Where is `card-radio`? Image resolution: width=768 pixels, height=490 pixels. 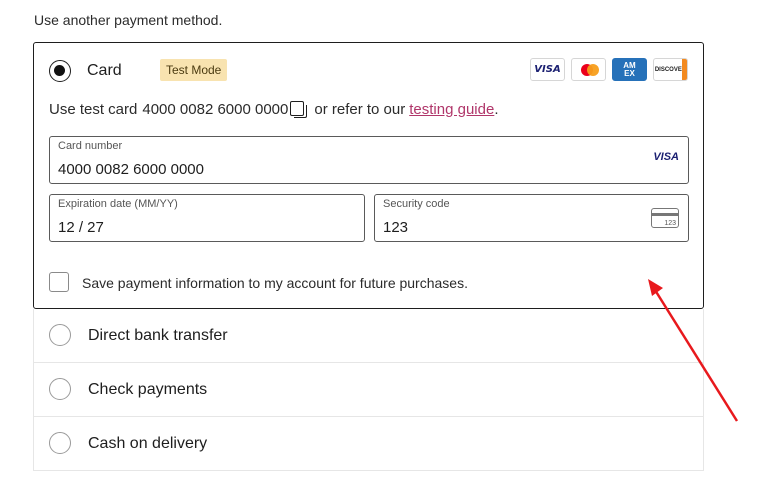 card-radio is located at coordinates (60, 71).